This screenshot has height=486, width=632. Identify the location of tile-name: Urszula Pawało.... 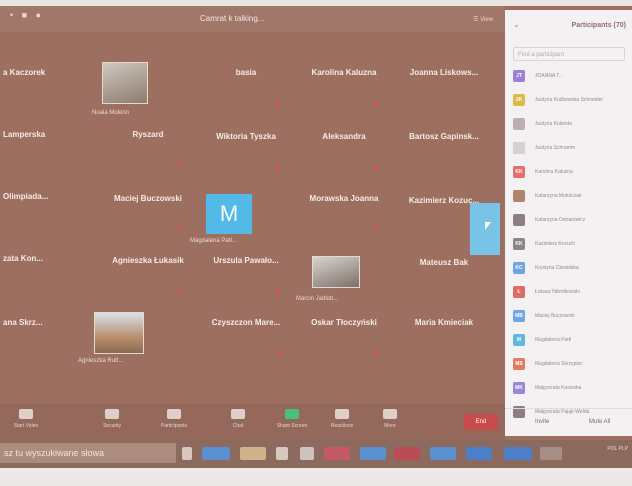
(246, 260).